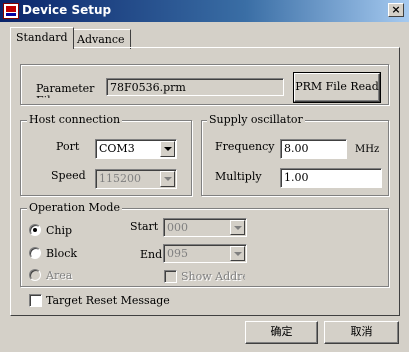 This screenshot has height=352, width=409. What do you see at coordinates (75, 119) in the screenshot?
I see `host-connection-title: Host connection` at bounding box center [75, 119].